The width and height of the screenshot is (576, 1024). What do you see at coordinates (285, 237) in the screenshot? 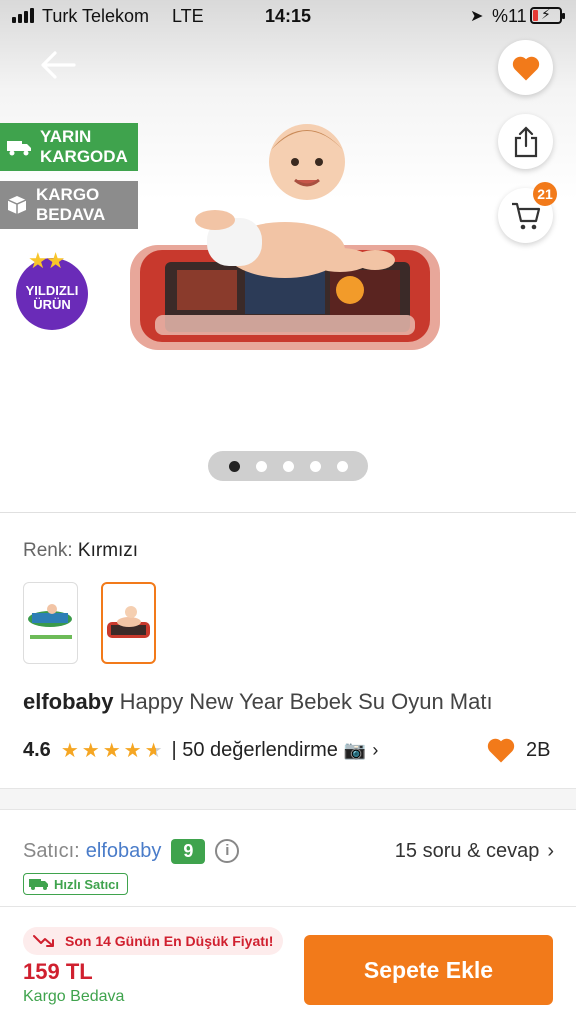
I see `product-image` at bounding box center [285, 237].